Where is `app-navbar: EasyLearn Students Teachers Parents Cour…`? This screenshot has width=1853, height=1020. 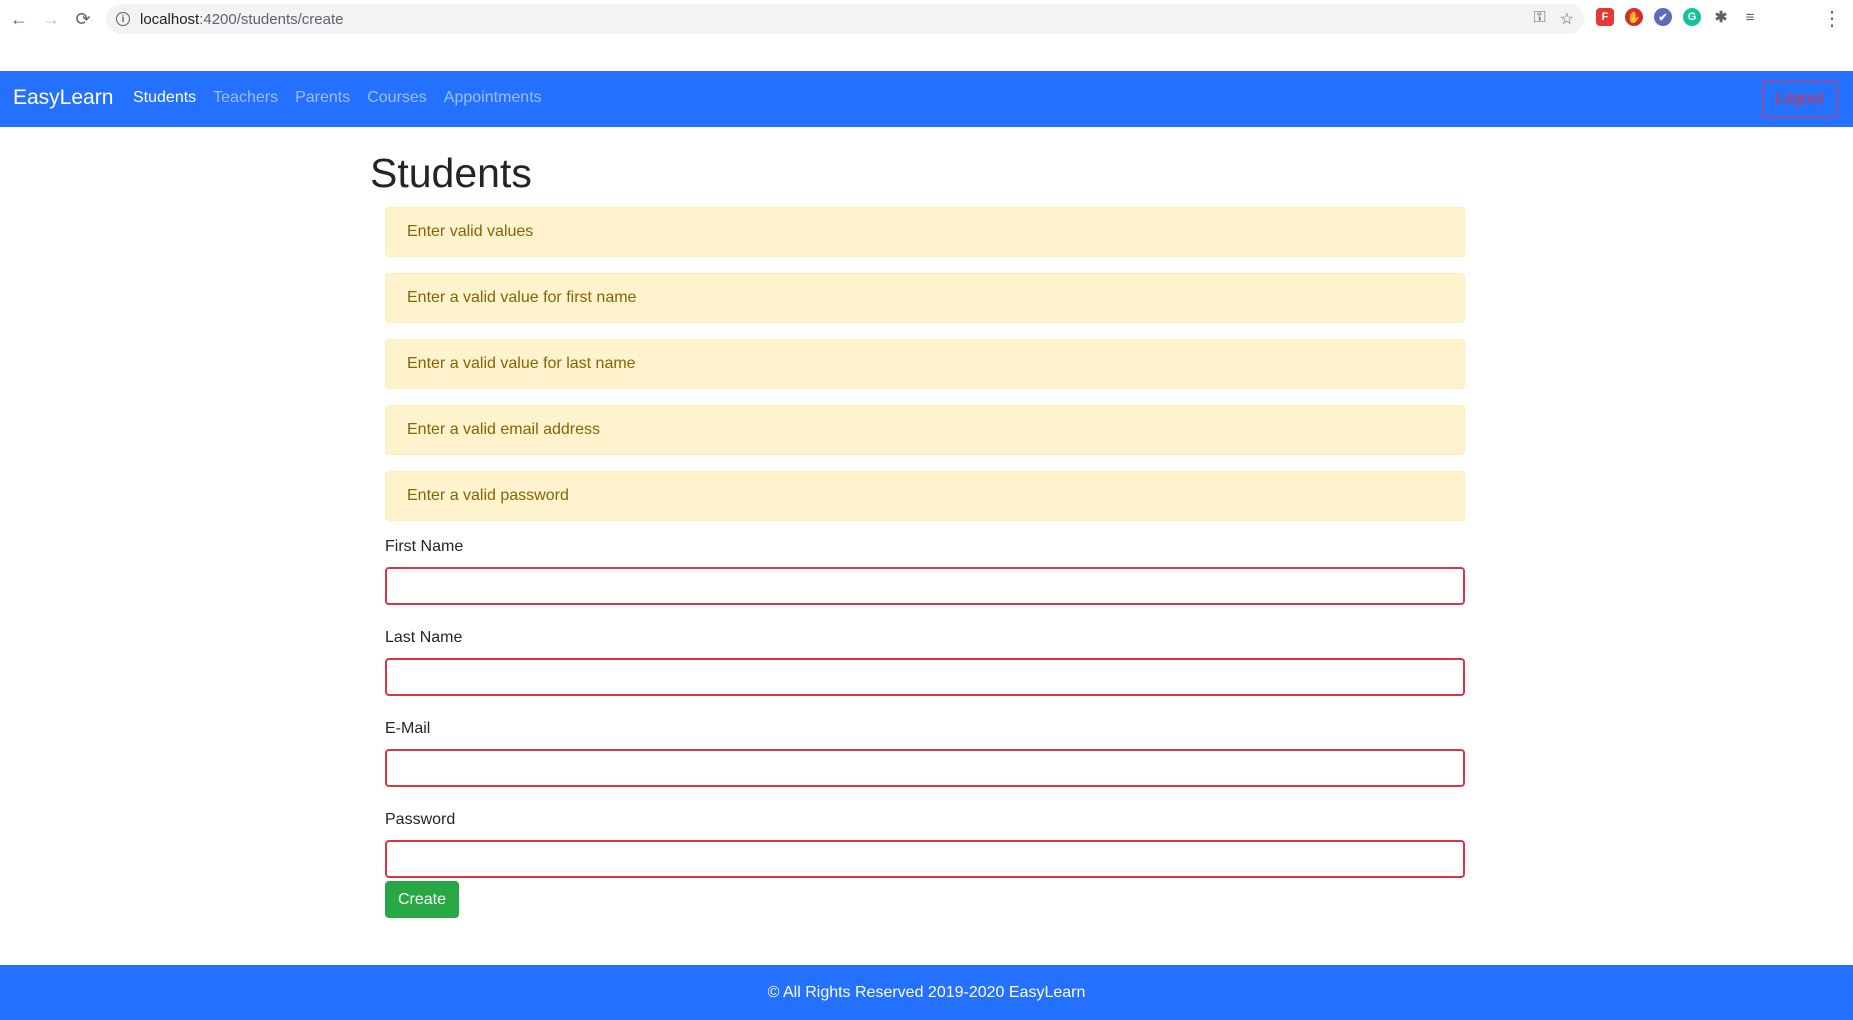 app-navbar: EasyLearn Students Teachers Parents Cour… is located at coordinates (926, 99).